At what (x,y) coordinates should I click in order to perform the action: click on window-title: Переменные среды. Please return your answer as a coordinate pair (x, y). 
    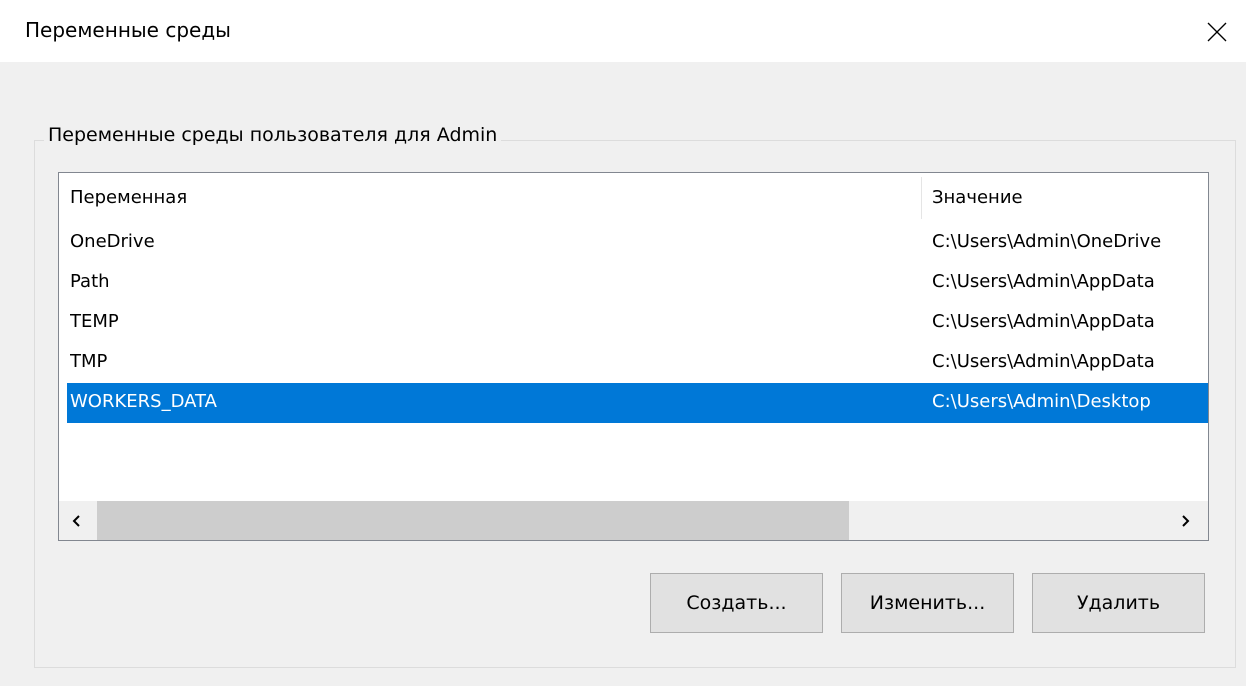
    Looking at the image, I should click on (128, 30).